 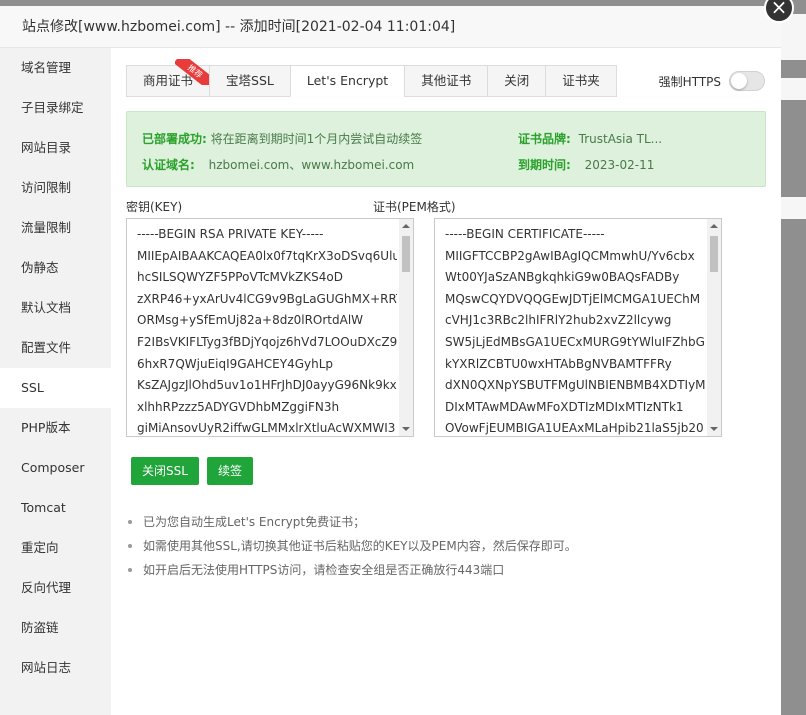 What do you see at coordinates (352, 570) in the screenshot?
I see `list-item: 如开启后无法使用HTTPS访问，请检查安全组是否正确放行443端口` at bounding box center [352, 570].